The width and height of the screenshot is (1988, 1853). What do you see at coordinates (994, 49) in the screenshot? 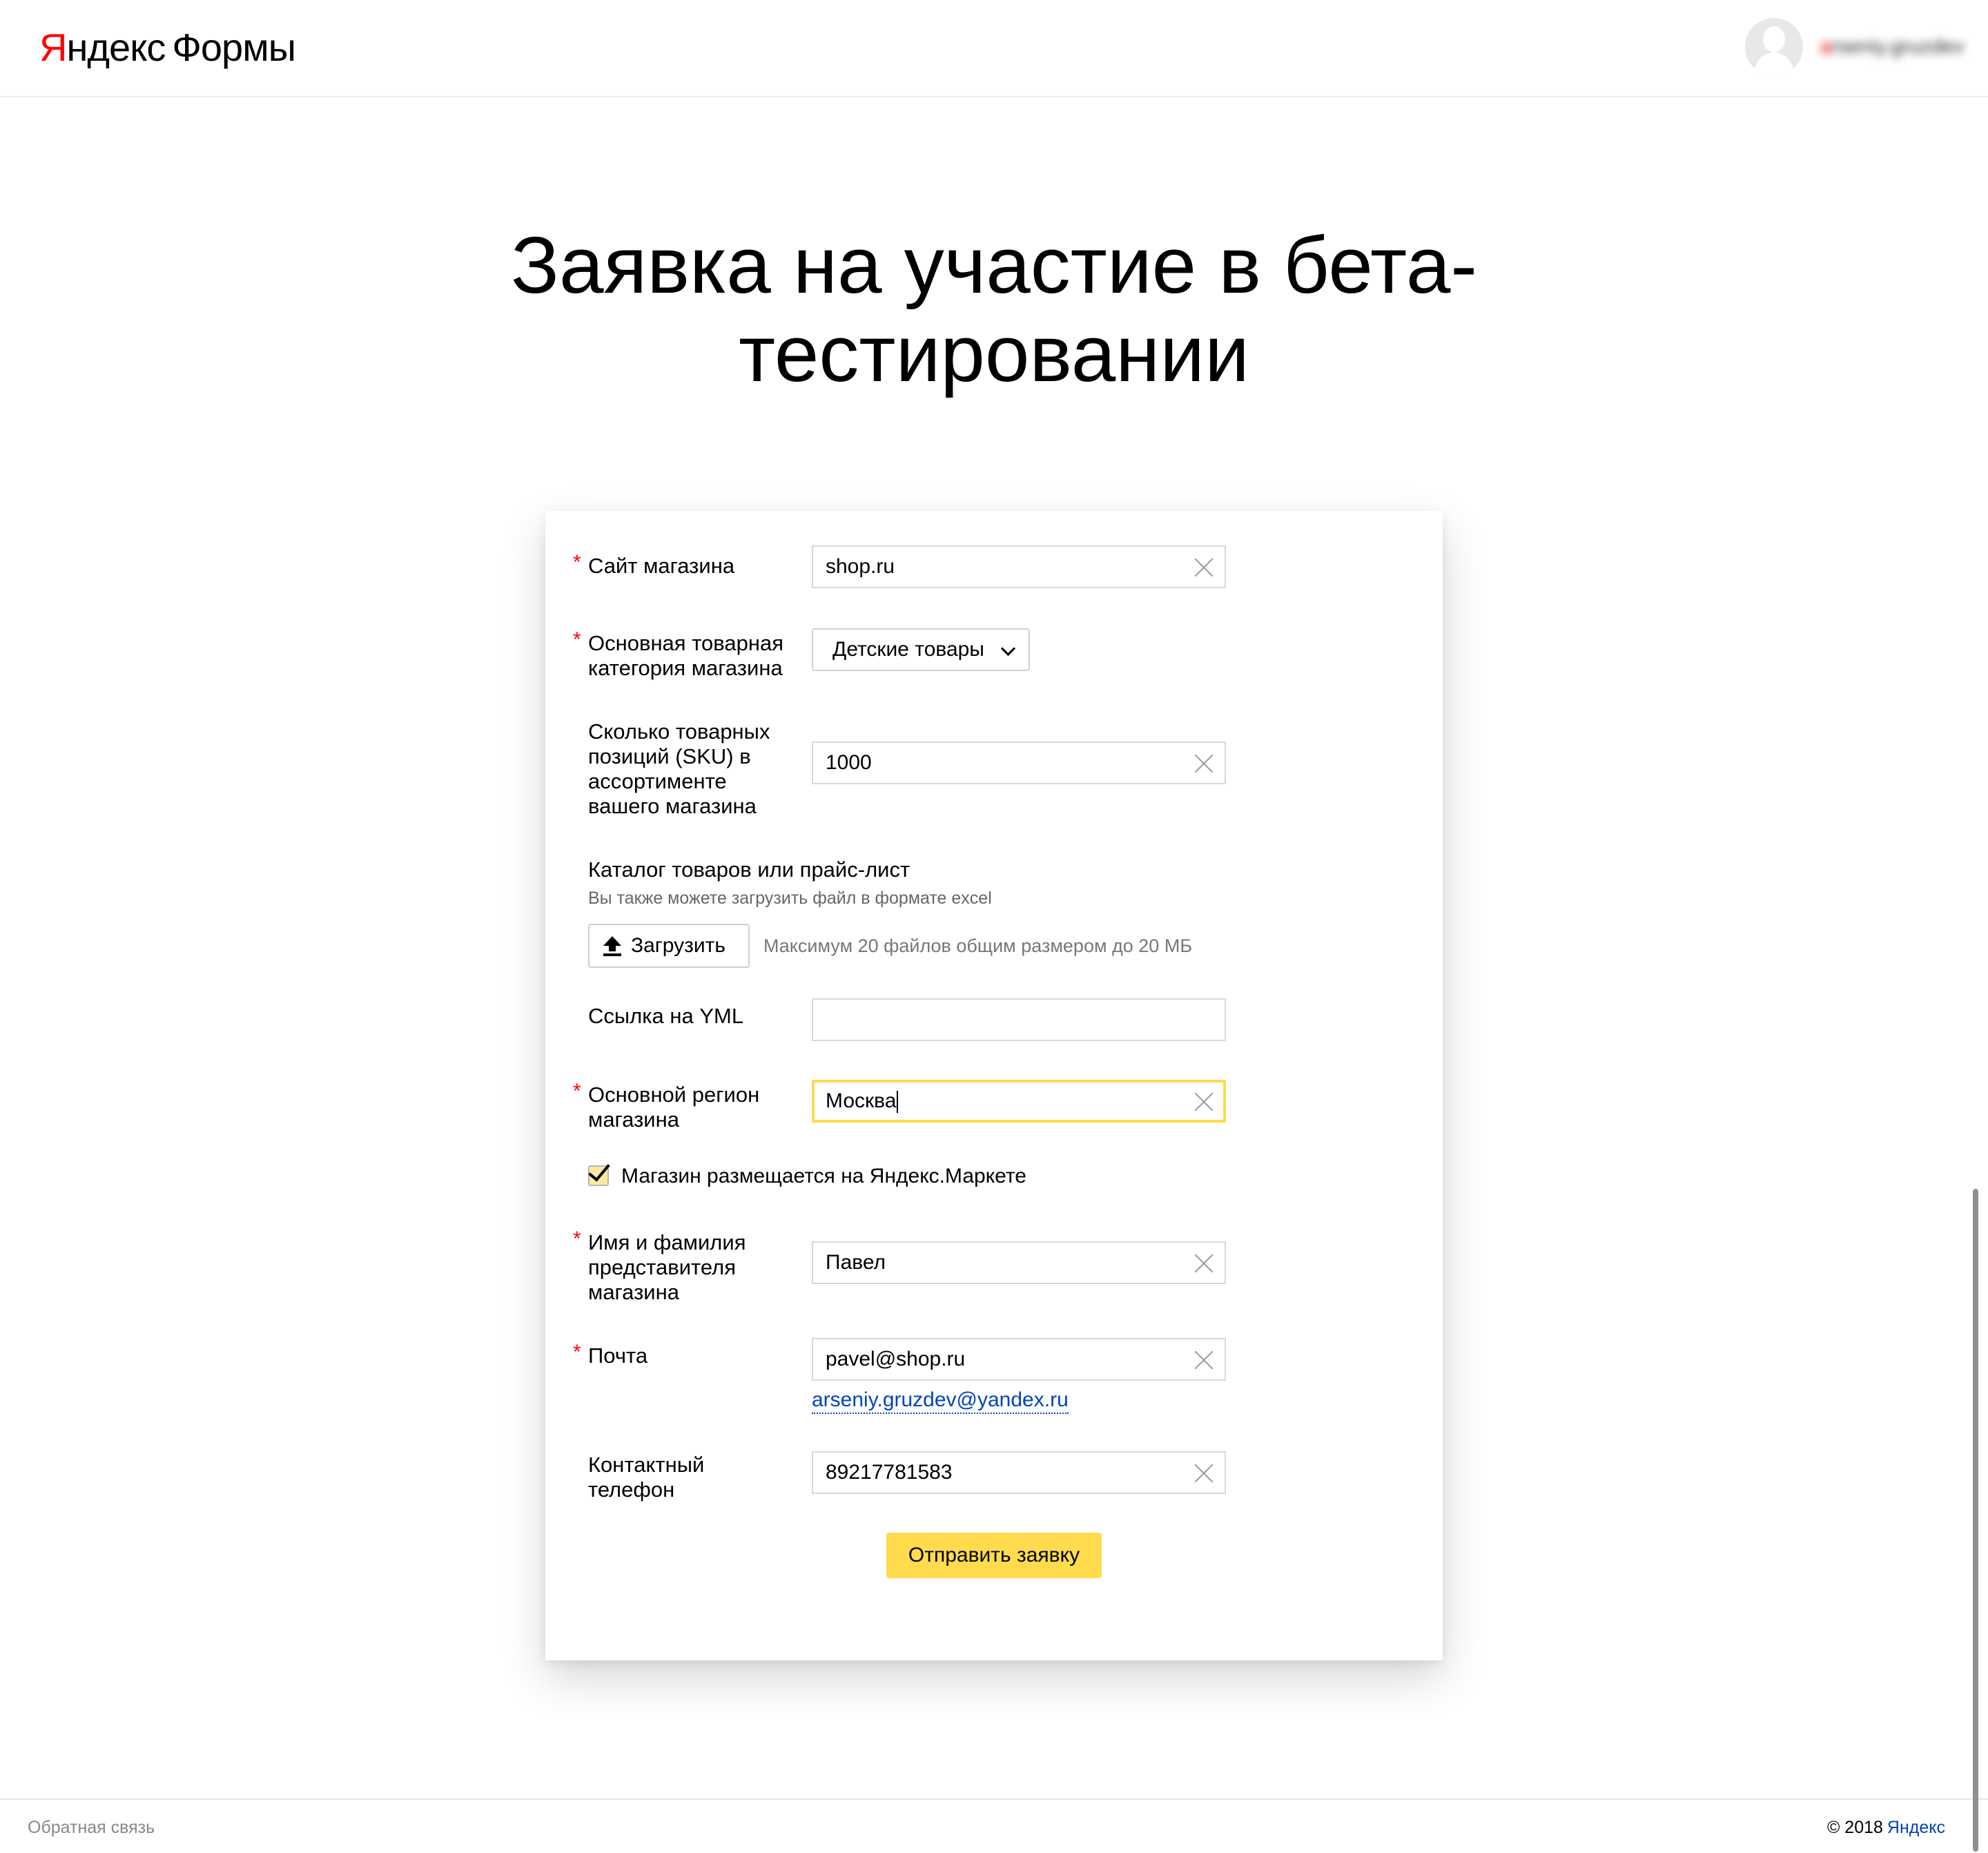
I see `header: Яндекс Формы arseniy.gruzdev` at bounding box center [994, 49].